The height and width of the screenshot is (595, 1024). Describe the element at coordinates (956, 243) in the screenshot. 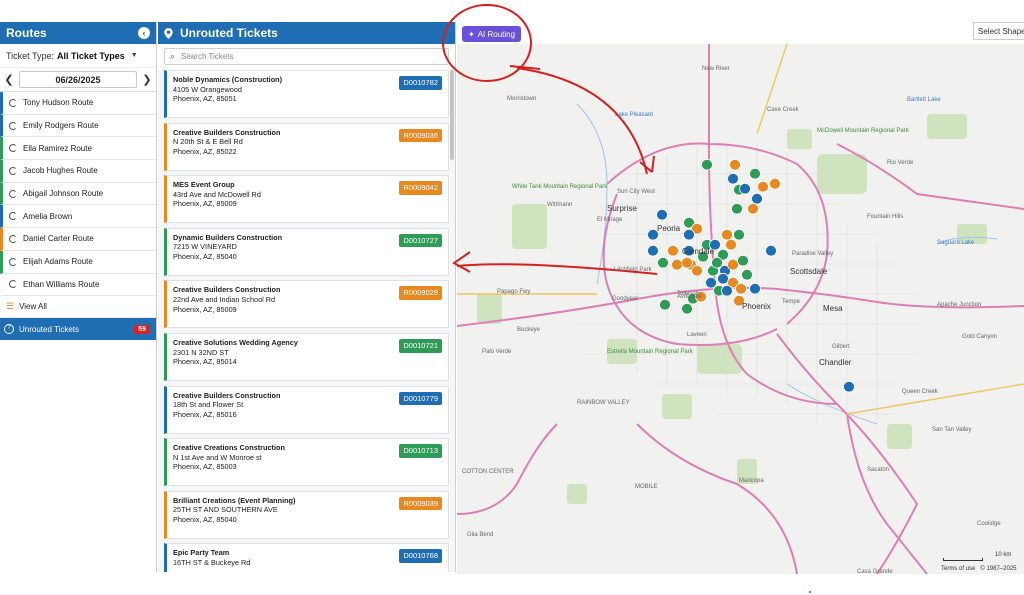

I see `map-label: Saguaro Lake` at that location.